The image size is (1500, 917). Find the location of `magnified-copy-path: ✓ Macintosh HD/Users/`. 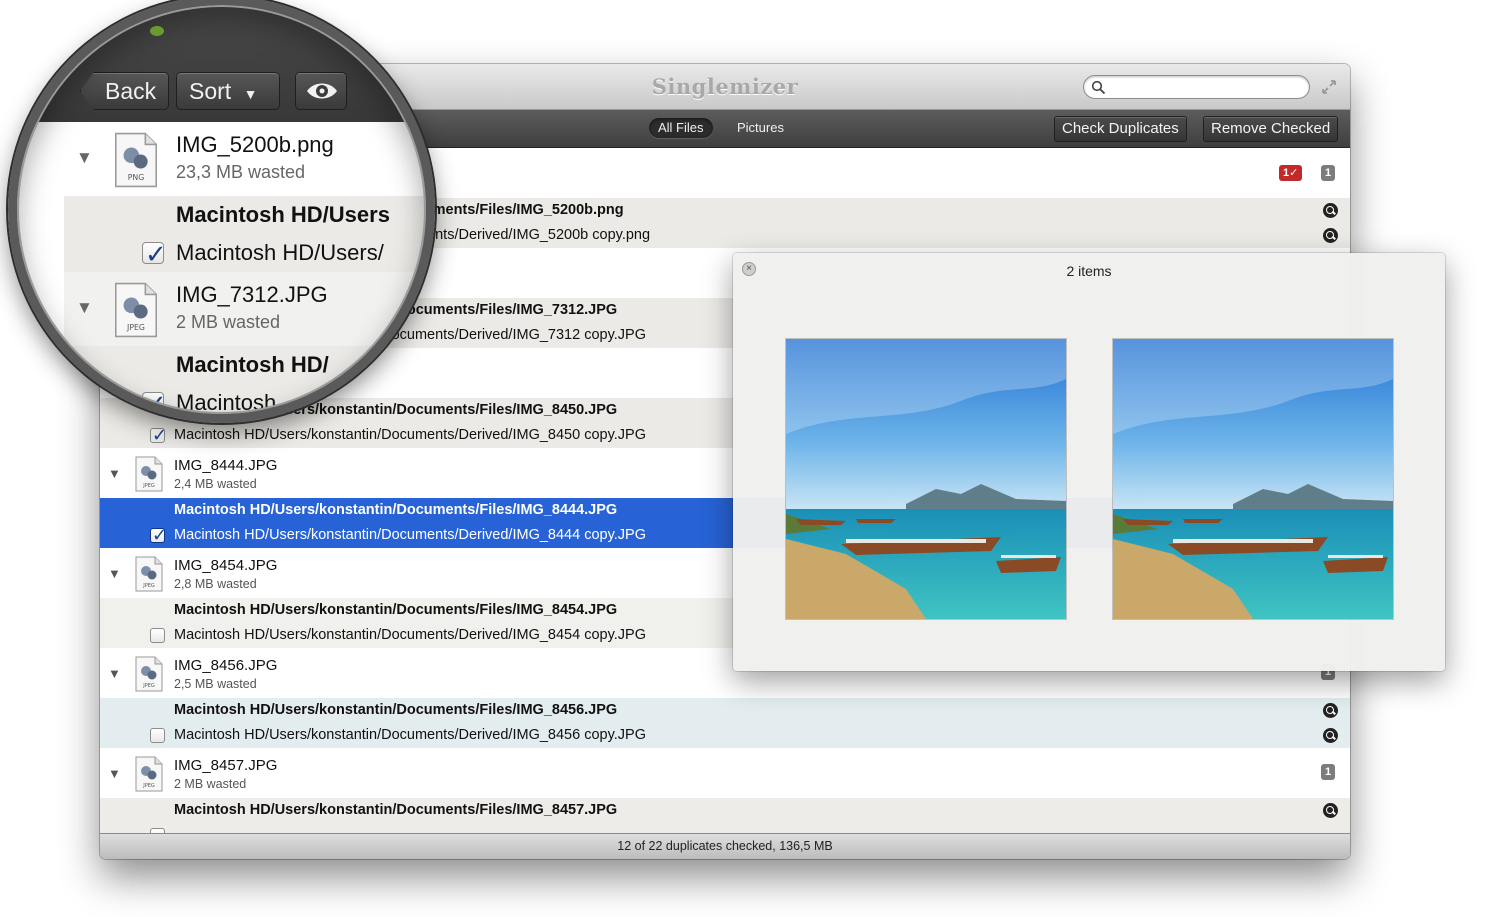

magnified-copy-path: ✓ Macintosh HD/Users/ is located at coordinates (246, 253).